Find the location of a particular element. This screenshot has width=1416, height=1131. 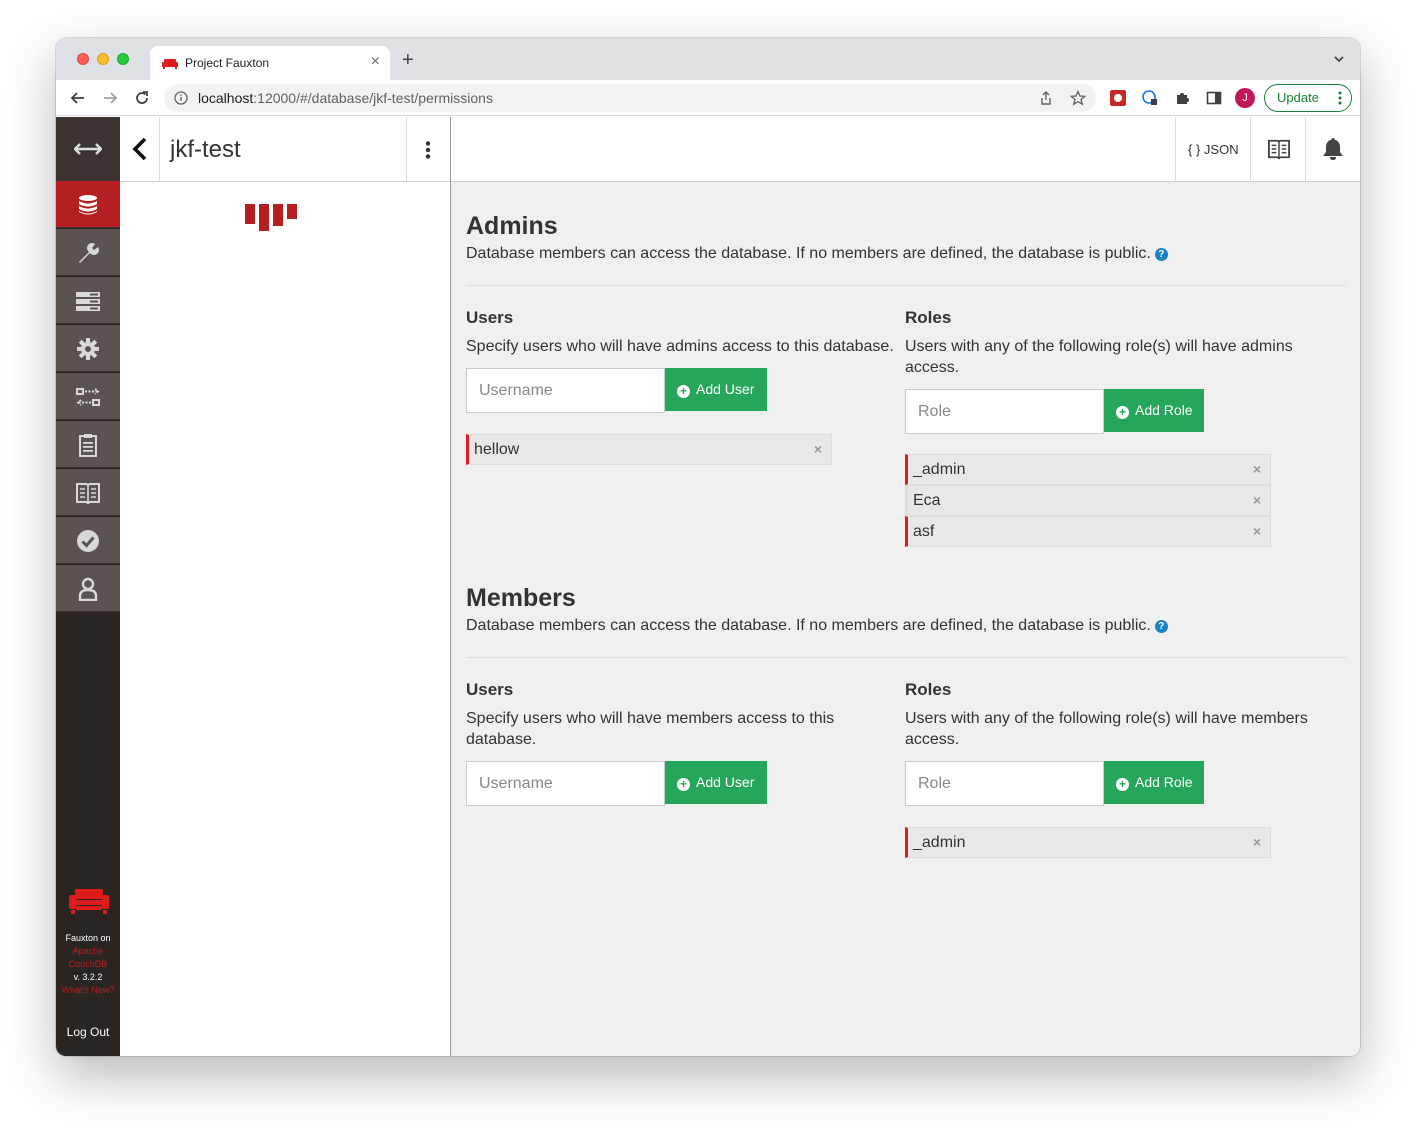

more-vertical-icon is located at coordinates (428, 150).